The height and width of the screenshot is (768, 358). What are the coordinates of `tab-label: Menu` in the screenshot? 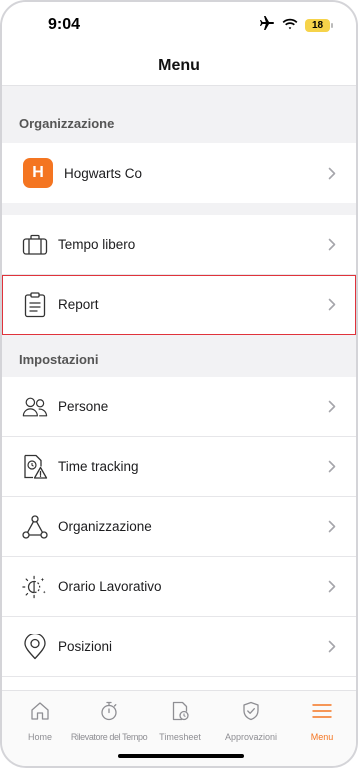 It's located at (322, 737).